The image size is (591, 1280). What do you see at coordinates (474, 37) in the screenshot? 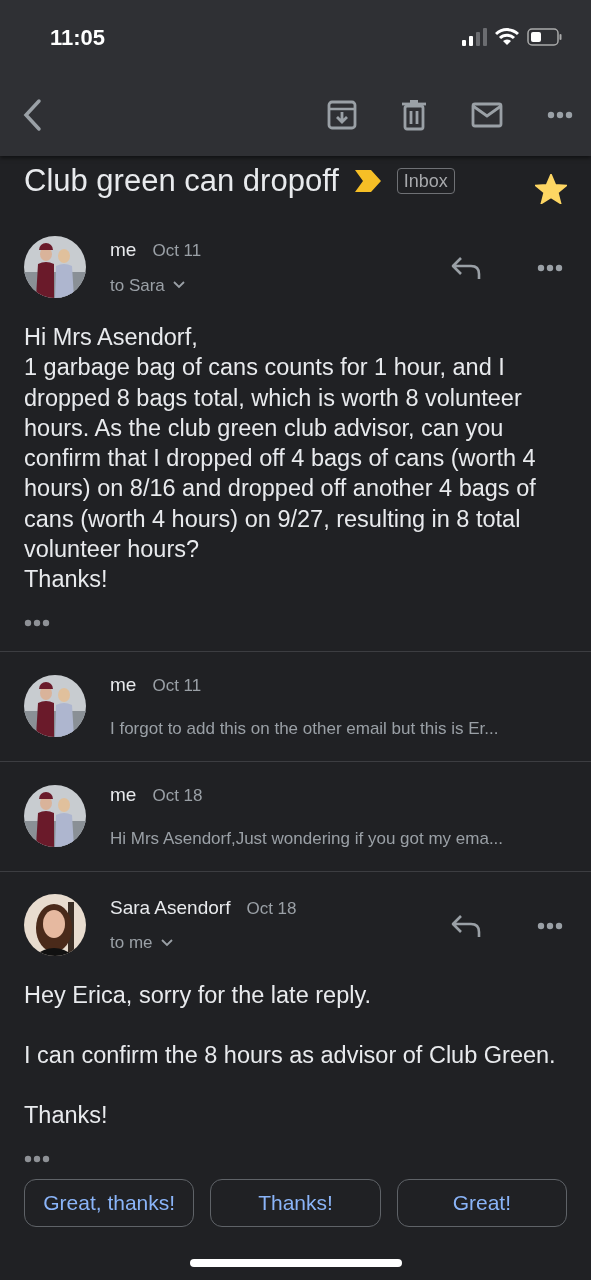
I see `signal-icon` at bounding box center [474, 37].